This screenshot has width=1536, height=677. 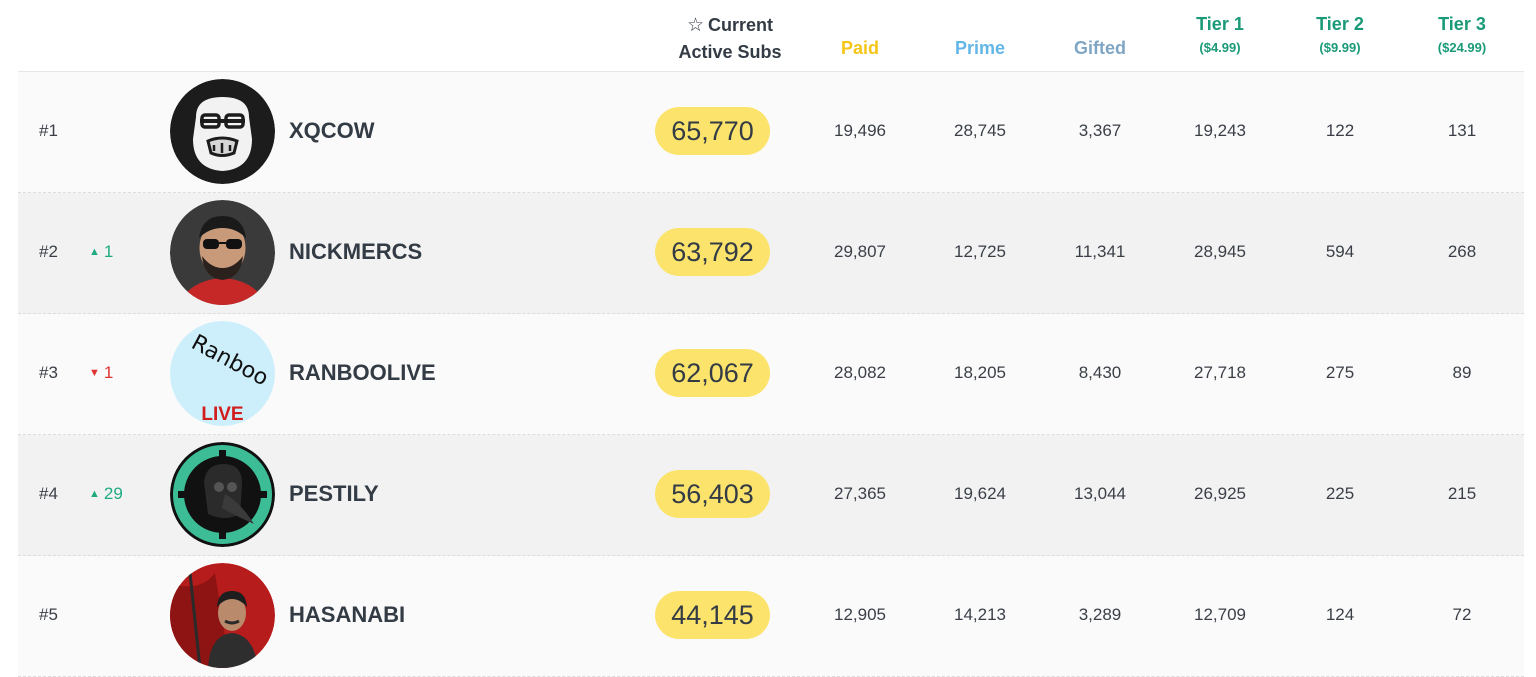 What do you see at coordinates (980, 48) in the screenshot?
I see `header-prime: Prime` at bounding box center [980, 48].